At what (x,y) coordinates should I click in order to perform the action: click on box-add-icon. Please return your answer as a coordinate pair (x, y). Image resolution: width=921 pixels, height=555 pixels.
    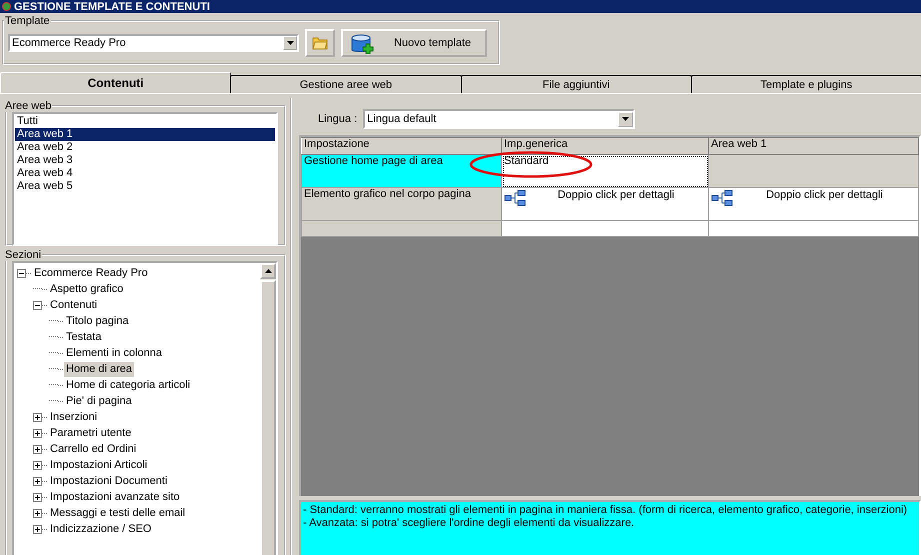
    Looking at the image, I should click on (362, 43).